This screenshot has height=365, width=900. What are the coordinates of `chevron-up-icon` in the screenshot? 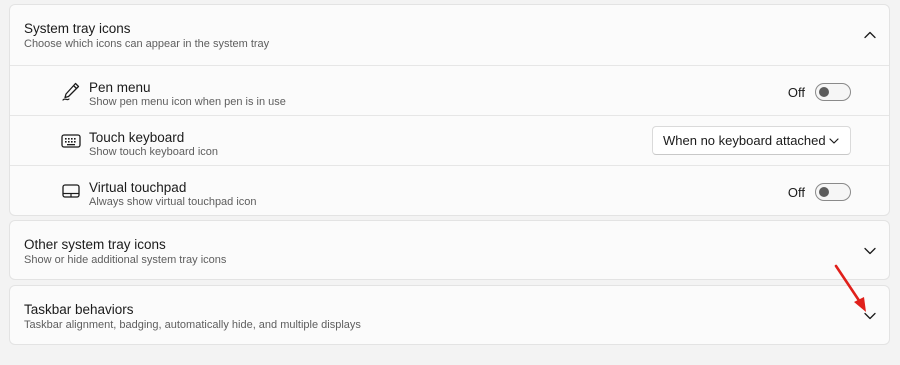 It's located at (870, 35).